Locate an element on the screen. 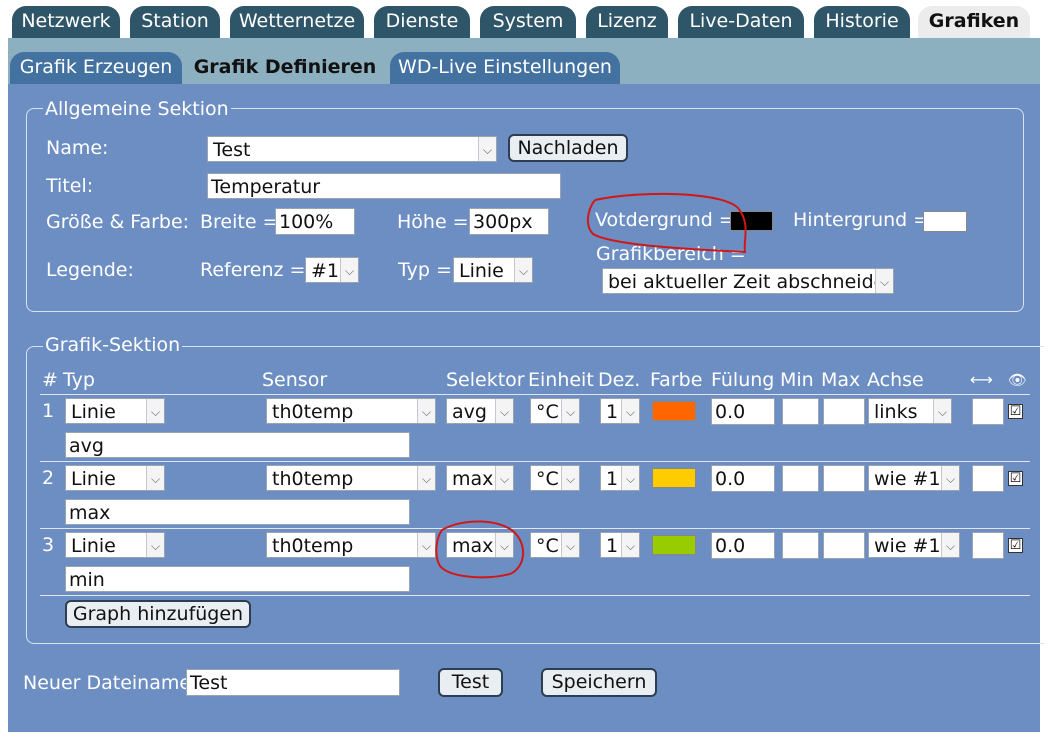 This screenshot has width=1048, height=738. header-min: Min is located at coordinates (797, 380).